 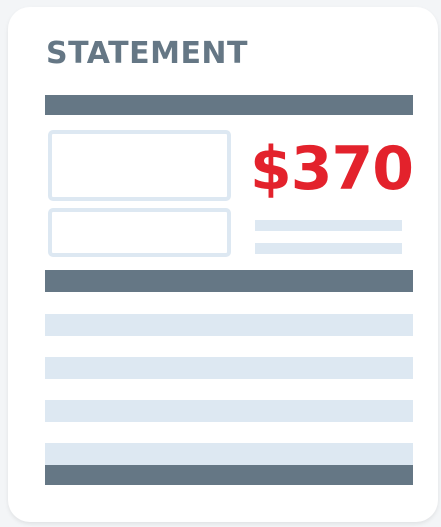 What do you see at coordinates (139, 232) in the screenshot?
I see `details-box` at bounding box center [139, 232].